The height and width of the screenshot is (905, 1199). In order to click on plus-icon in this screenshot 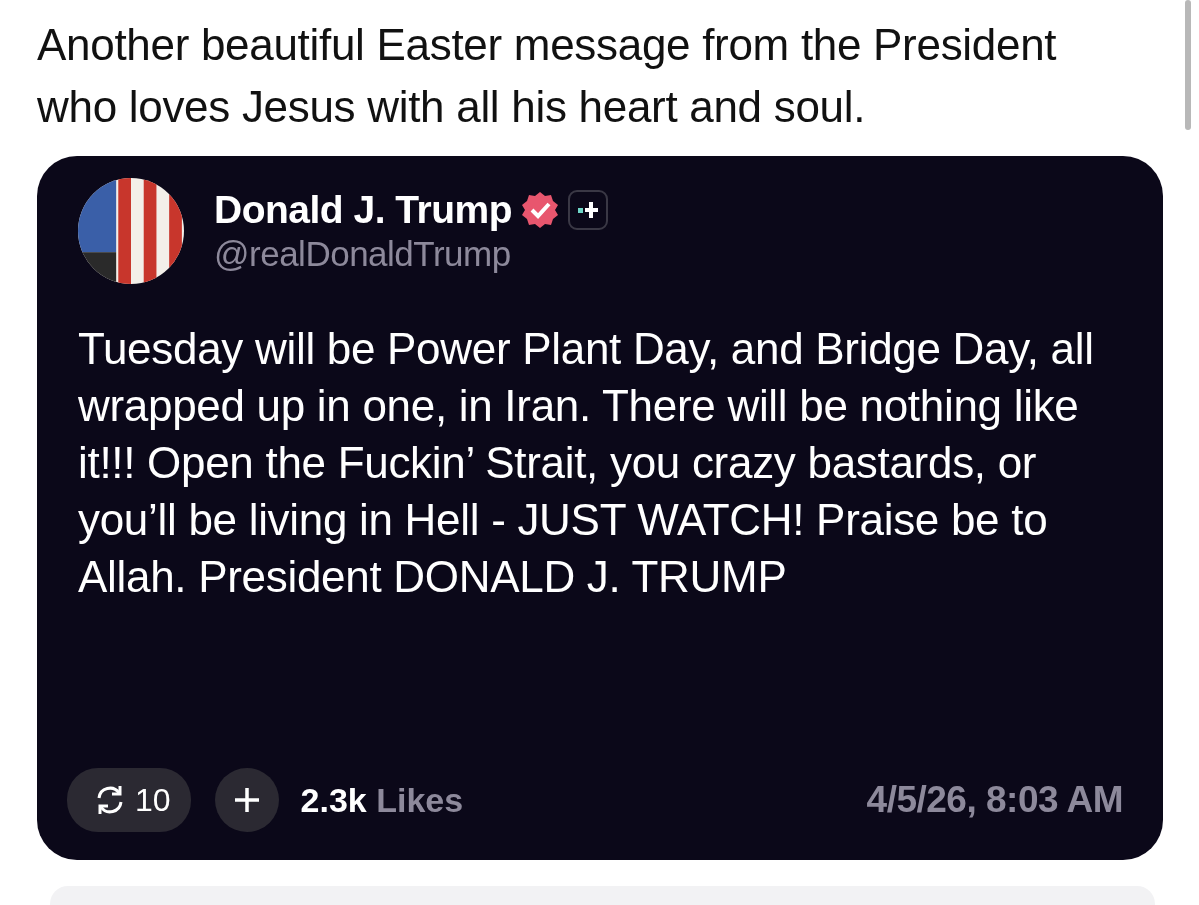, I will do `click(246, 800)`.